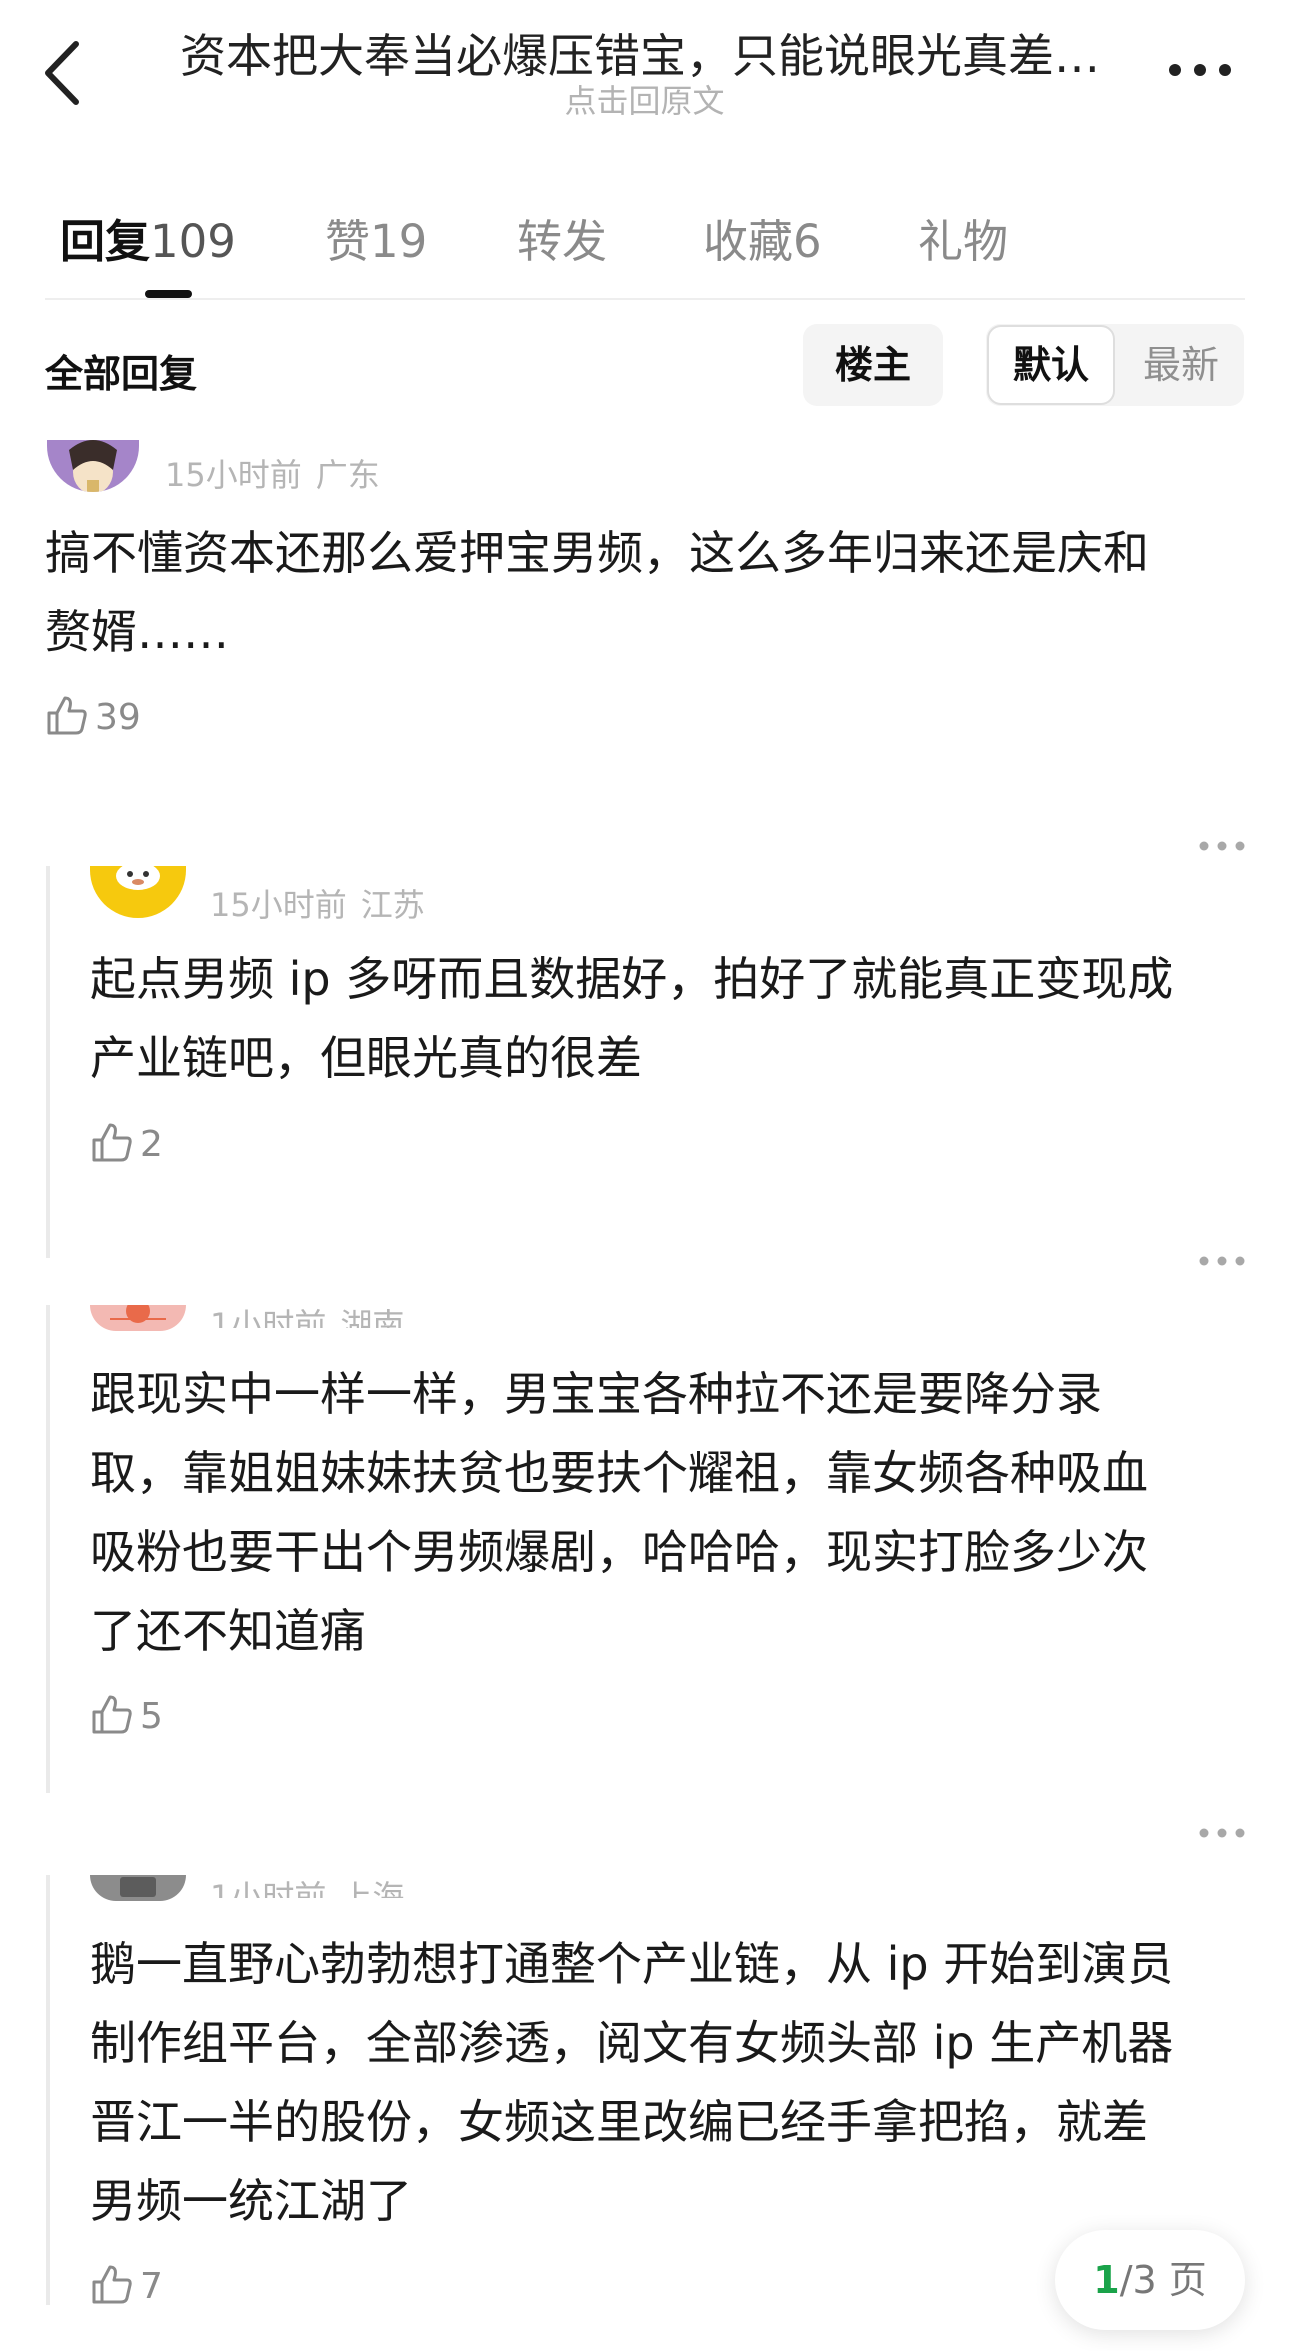 This screenshot has height=2351, width=1289. What do you see at coordinates (963, 241) in the screenshot?
I see `tab-label: 礼物` at bounding box center [963, 241].